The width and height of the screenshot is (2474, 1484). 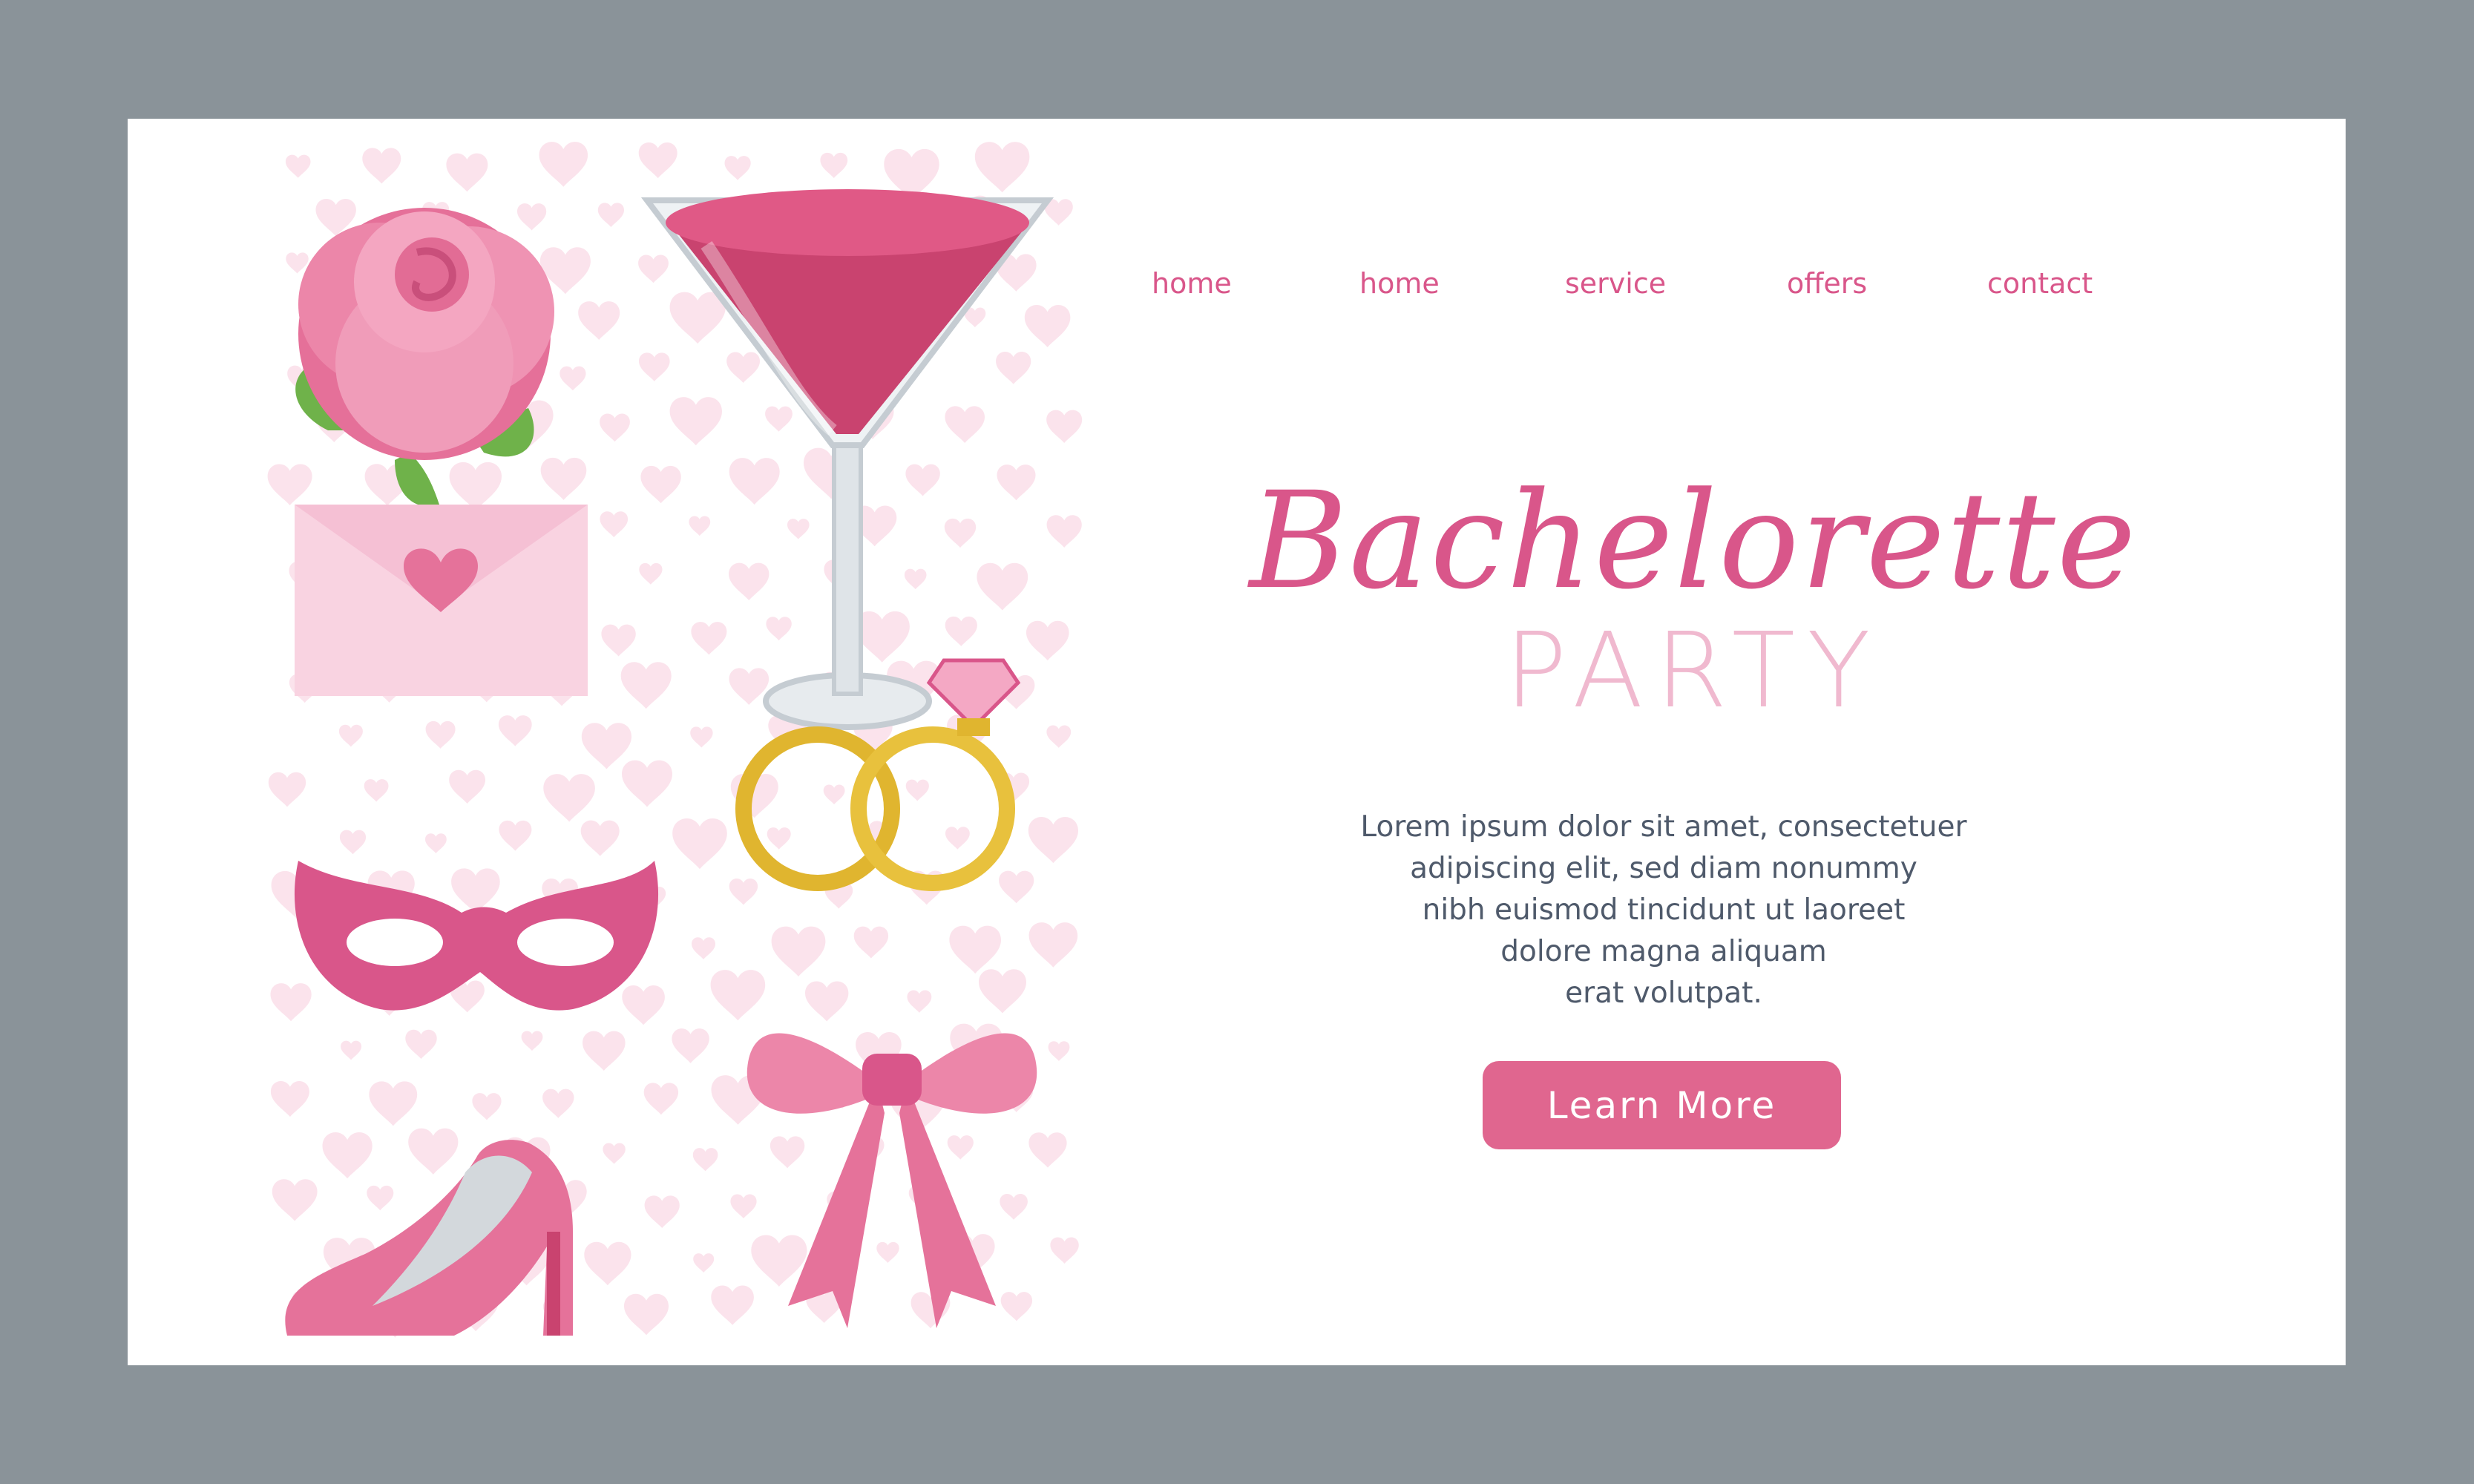 I want to click on envelope-icon, so click(x=442, y=600).